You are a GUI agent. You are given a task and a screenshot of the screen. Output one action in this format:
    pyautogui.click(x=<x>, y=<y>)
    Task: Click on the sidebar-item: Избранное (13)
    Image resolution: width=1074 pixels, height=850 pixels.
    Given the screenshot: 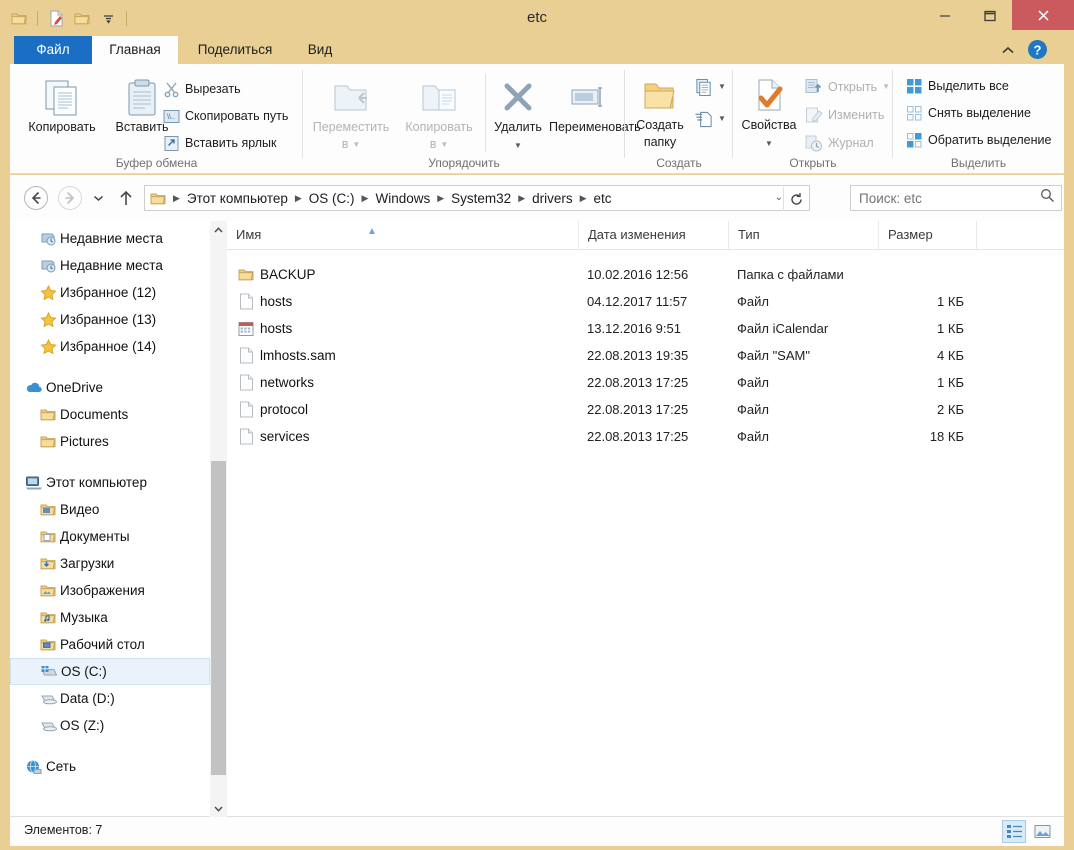 What is the action you would take?
    pyautogui.click(x=110, y=319)
    